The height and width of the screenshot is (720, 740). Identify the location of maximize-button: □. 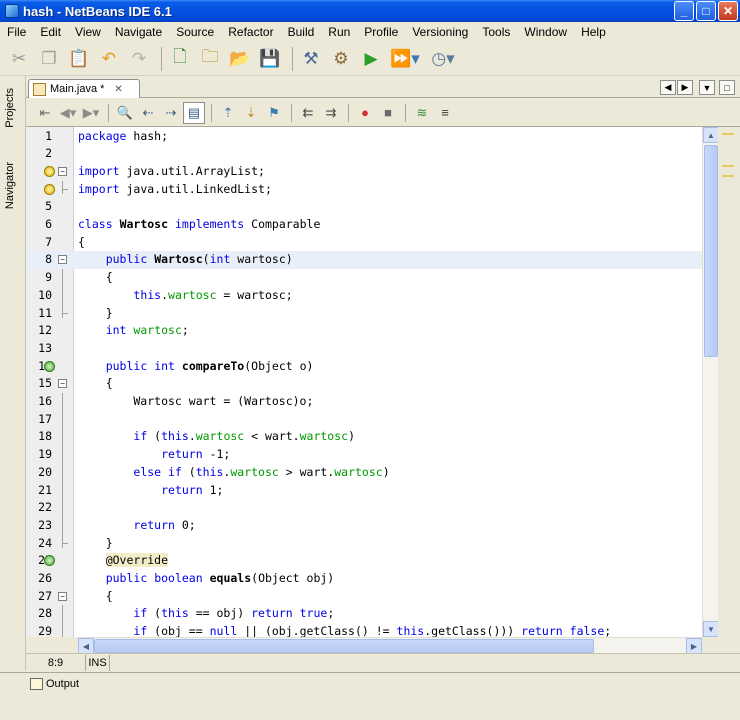
(706, 11).